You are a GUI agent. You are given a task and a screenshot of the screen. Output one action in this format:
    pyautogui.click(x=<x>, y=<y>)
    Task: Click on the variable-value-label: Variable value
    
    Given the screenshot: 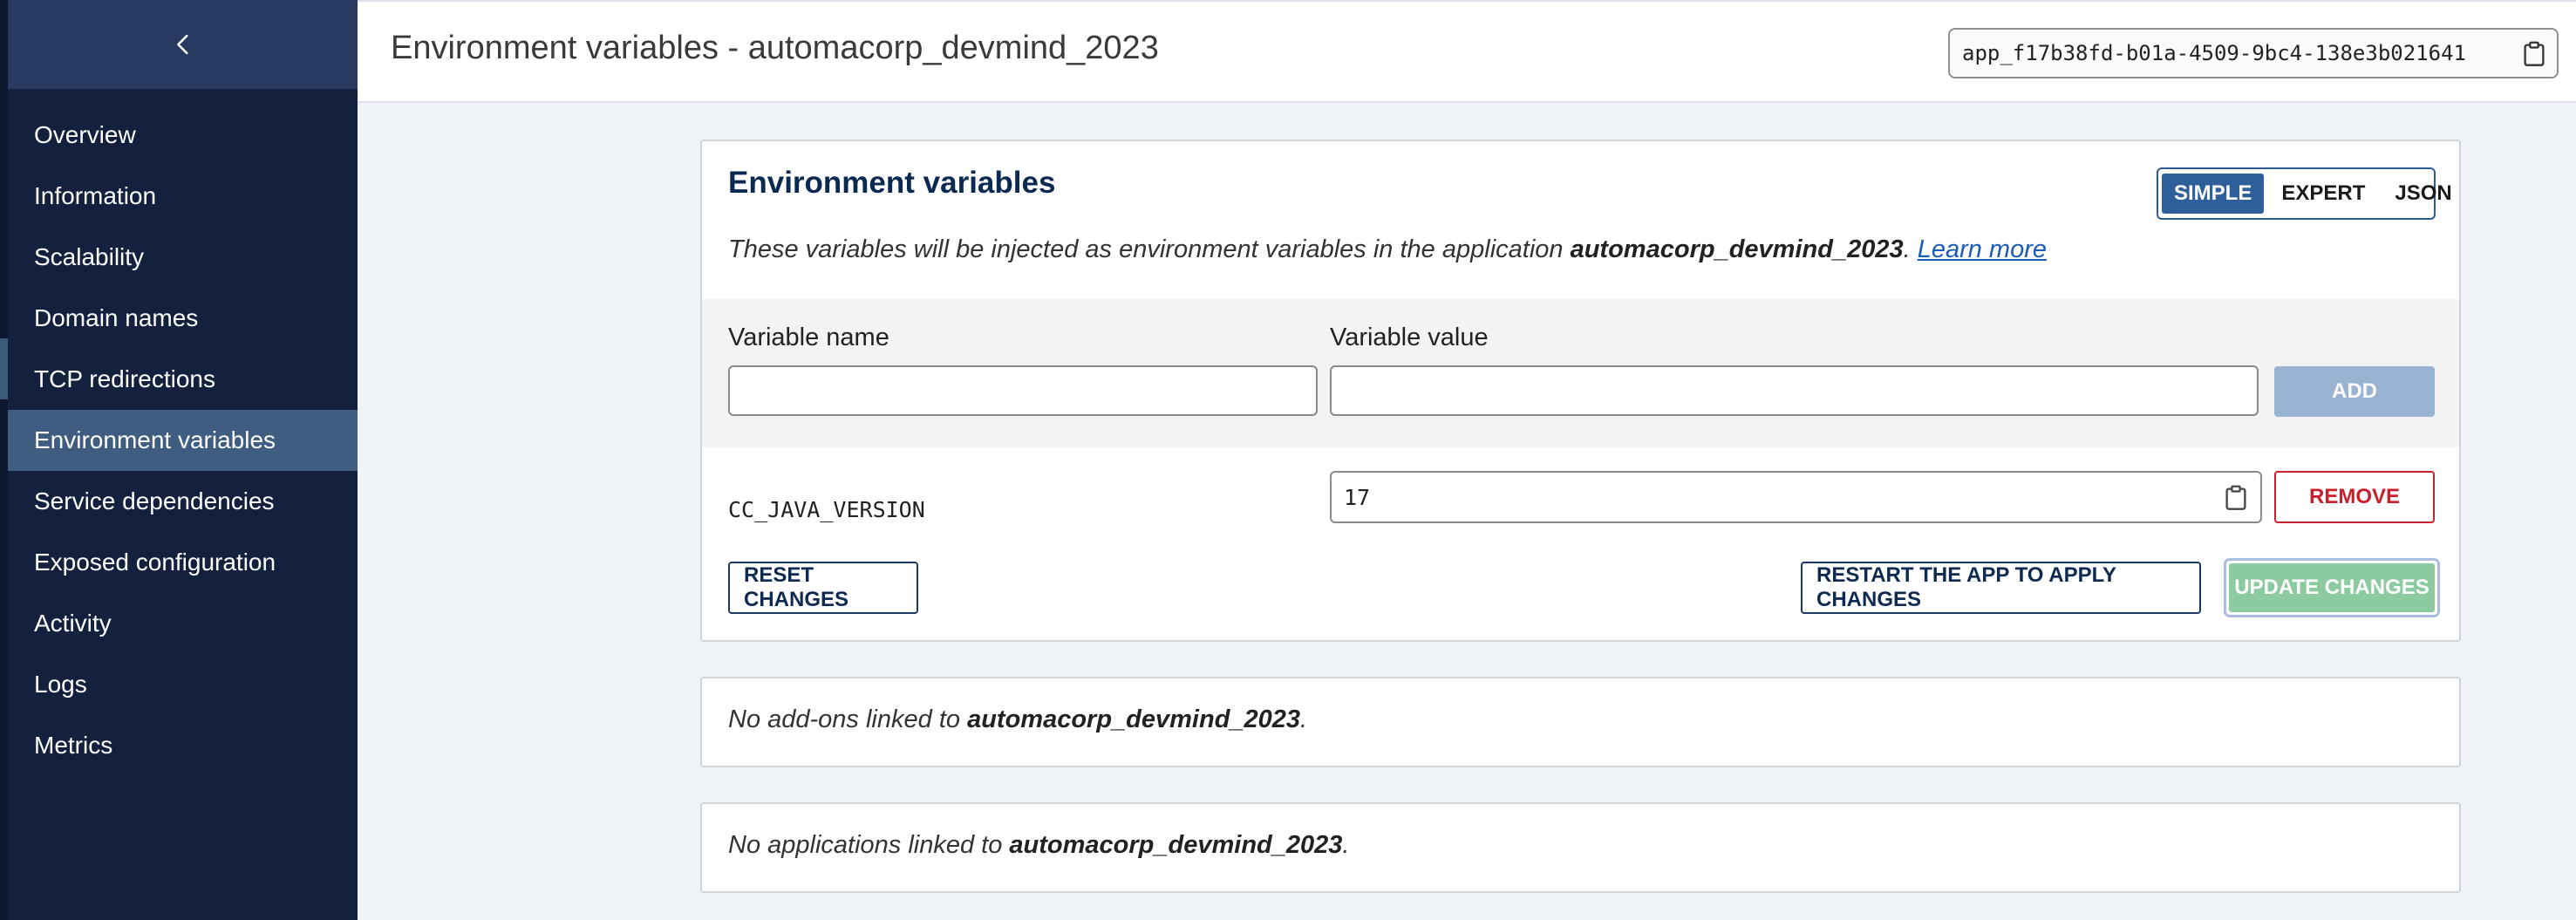 What is the action you would take?
    pyautogui.click(x=1410, y=338)
    